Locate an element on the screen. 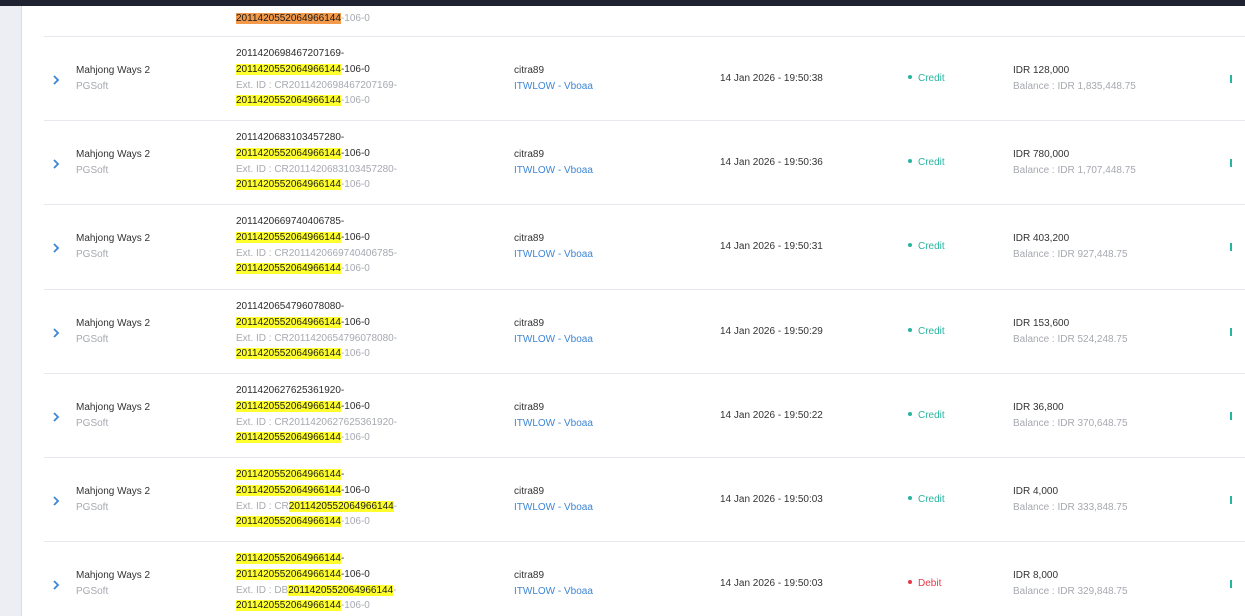 This screenshot has width=1245, height=616. balance: Balance : IDR 329,848.75 is located at coordinates (1070, 591).